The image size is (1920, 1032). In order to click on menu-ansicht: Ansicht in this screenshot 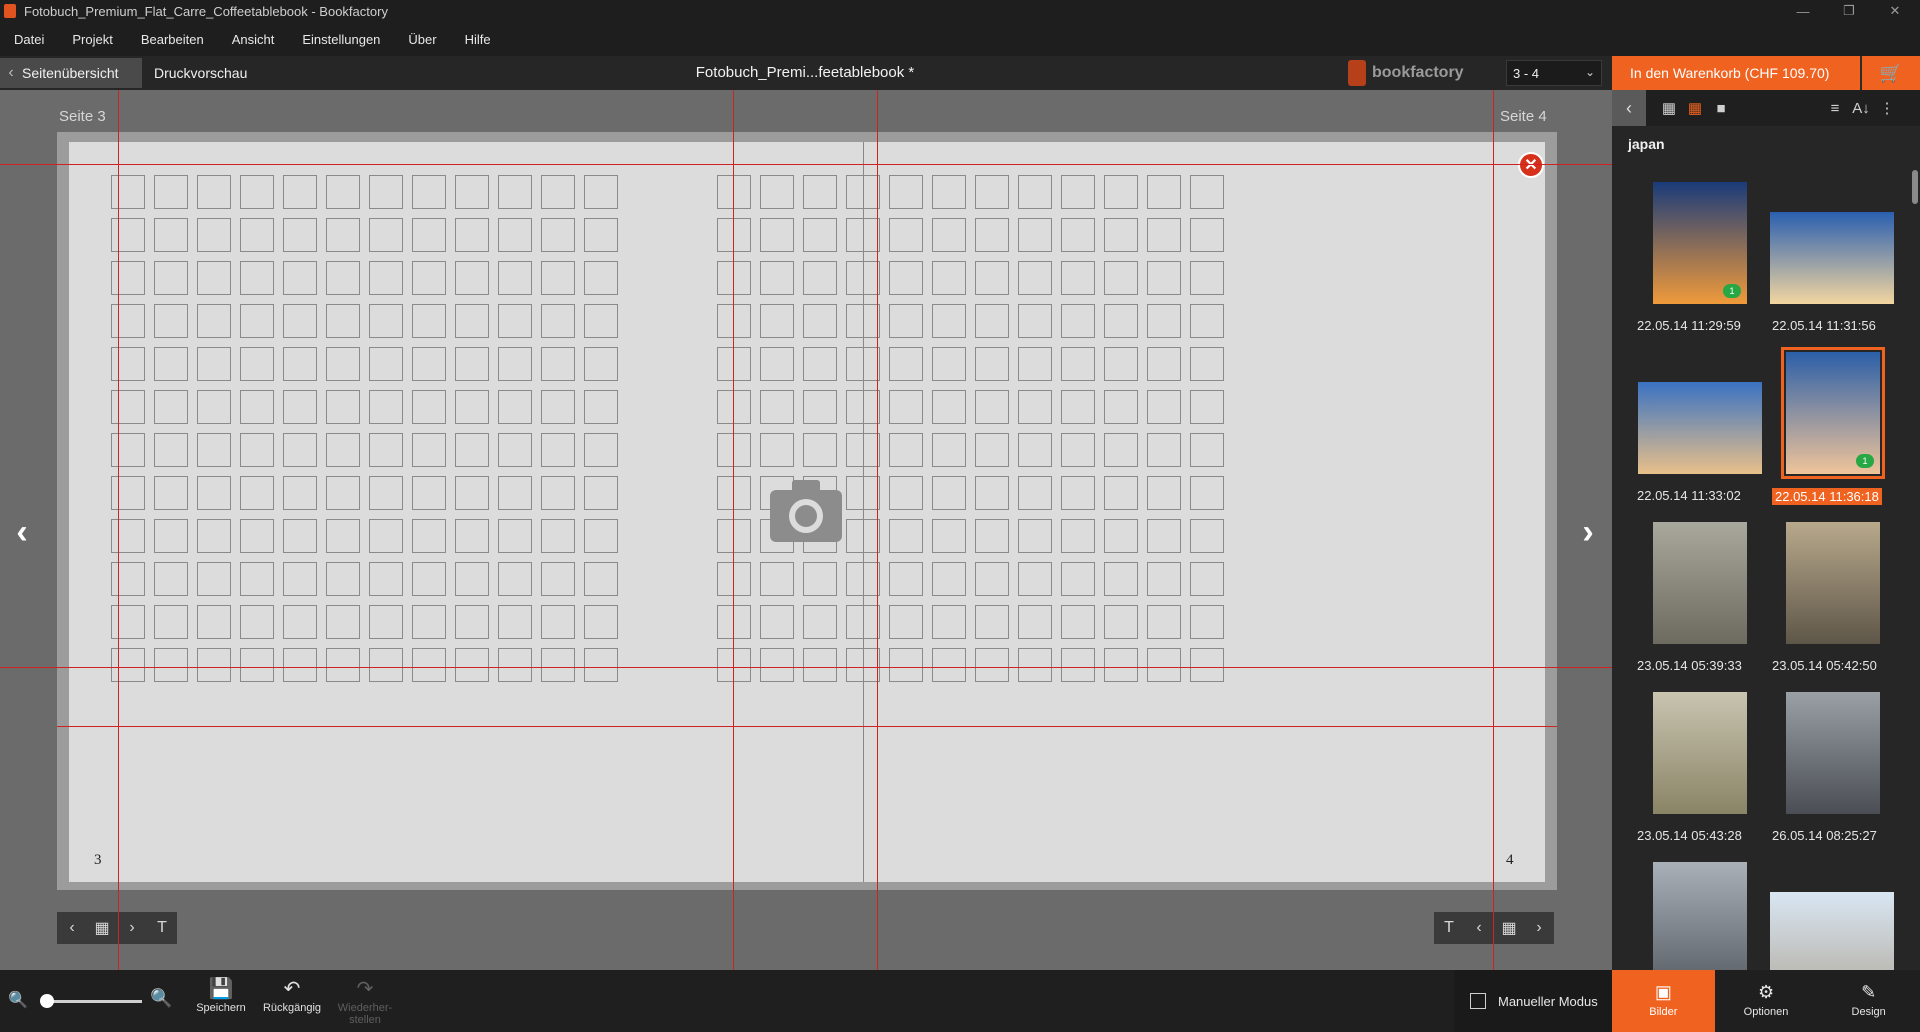, I will do `click(253, 39)`.